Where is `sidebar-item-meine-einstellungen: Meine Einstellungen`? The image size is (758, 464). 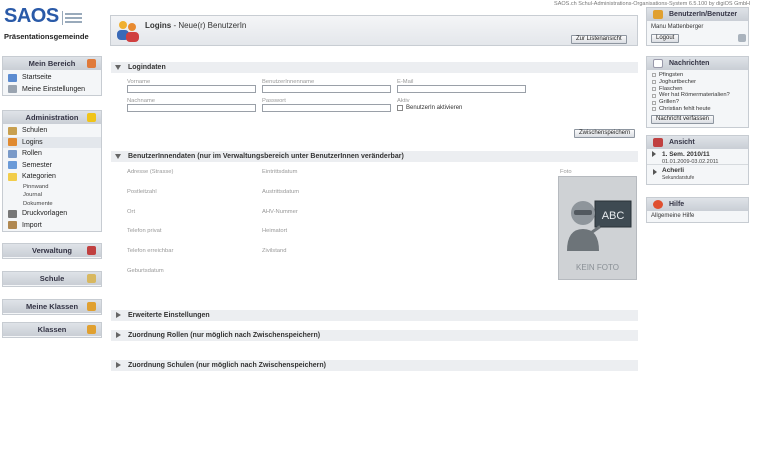 sidebar-item-meine-einstellungen: Meine Einstellungen is located at coordinates (52, 90).